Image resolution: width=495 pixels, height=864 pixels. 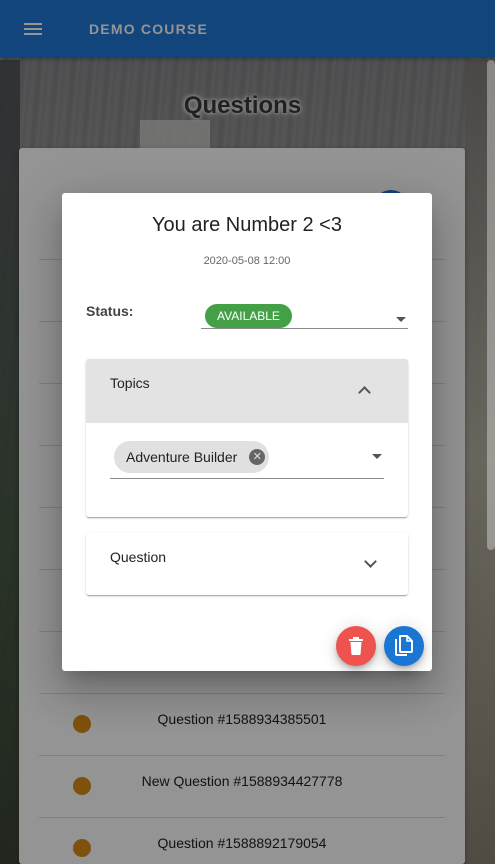 I want to click on question-panel-label: Question, so click(x=138, y=557).